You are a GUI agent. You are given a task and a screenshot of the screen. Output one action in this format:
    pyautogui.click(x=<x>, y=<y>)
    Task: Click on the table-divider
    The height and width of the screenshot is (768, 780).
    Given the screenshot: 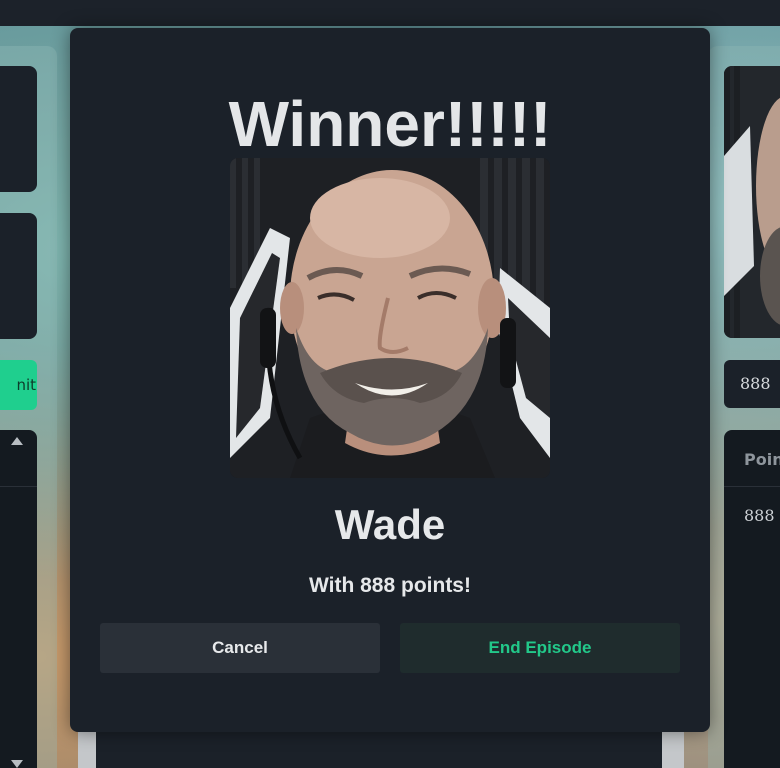 What is the action you would take?
    pyautogui.click(x=752, y=486)
    